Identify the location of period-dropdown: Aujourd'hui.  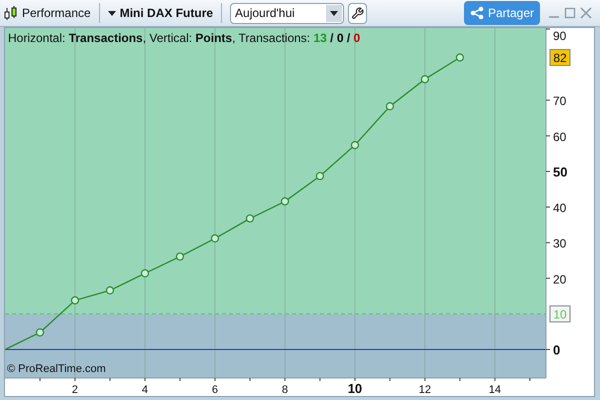
(287, 13).